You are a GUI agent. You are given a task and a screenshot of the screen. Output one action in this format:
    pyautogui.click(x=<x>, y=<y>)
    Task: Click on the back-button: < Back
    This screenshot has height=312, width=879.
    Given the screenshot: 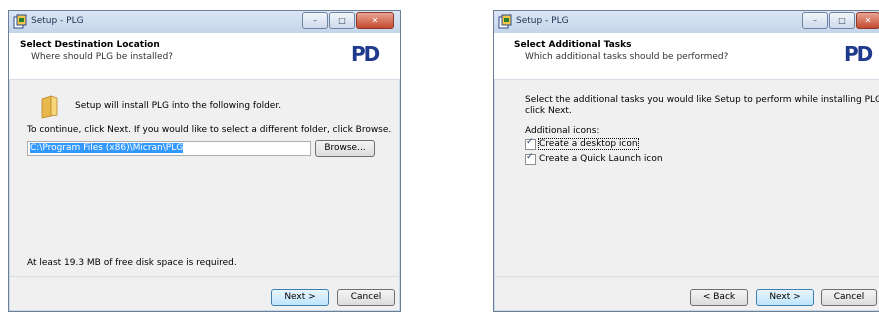 What is the action you would take?
    pyautogui.click(x=719, y=297)
    